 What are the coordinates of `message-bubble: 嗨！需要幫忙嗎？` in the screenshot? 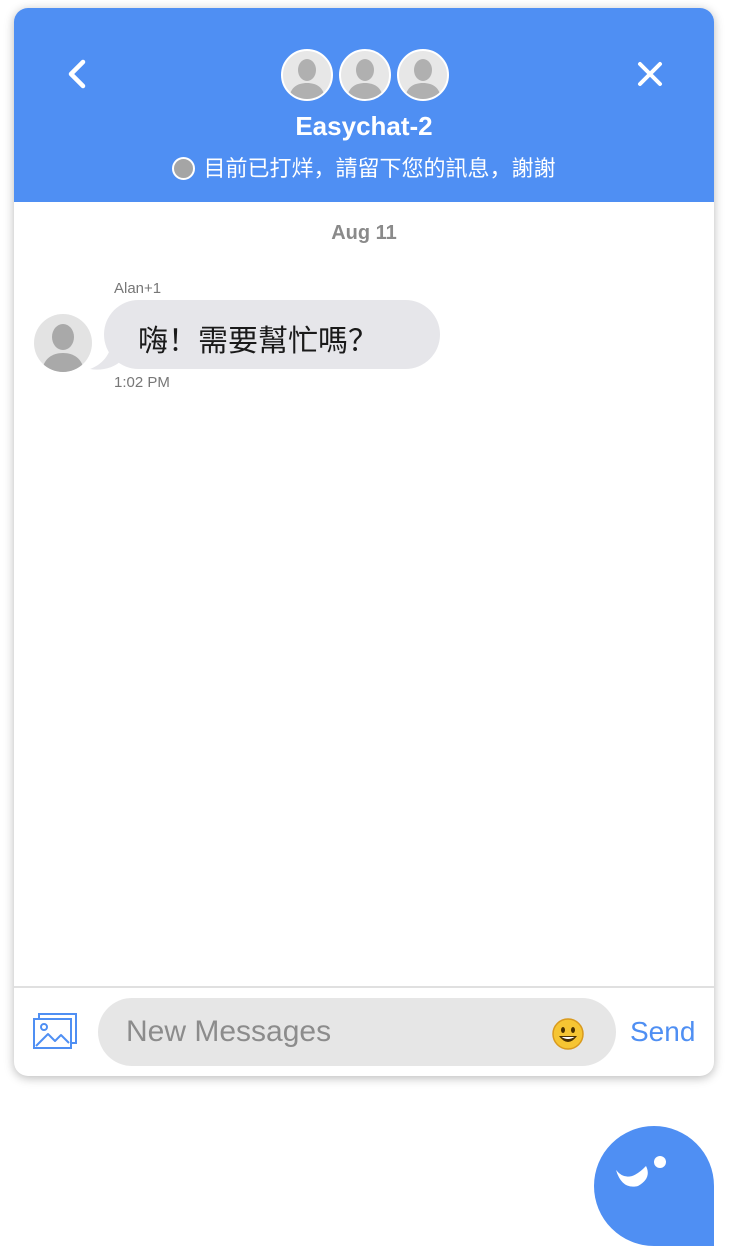 It's located at (272, 334).